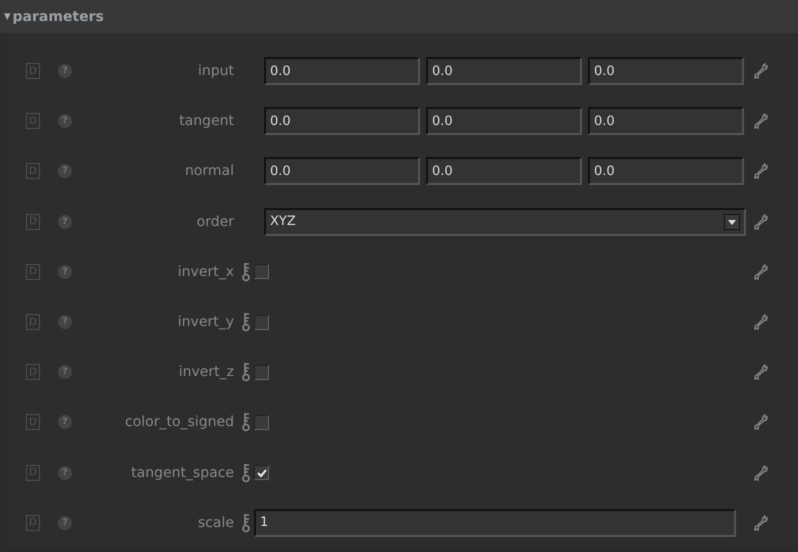  What do you see at coordinates (58, 16) in the screenshot?
I see `section-title: parameters` at bounding box center [58, 16].